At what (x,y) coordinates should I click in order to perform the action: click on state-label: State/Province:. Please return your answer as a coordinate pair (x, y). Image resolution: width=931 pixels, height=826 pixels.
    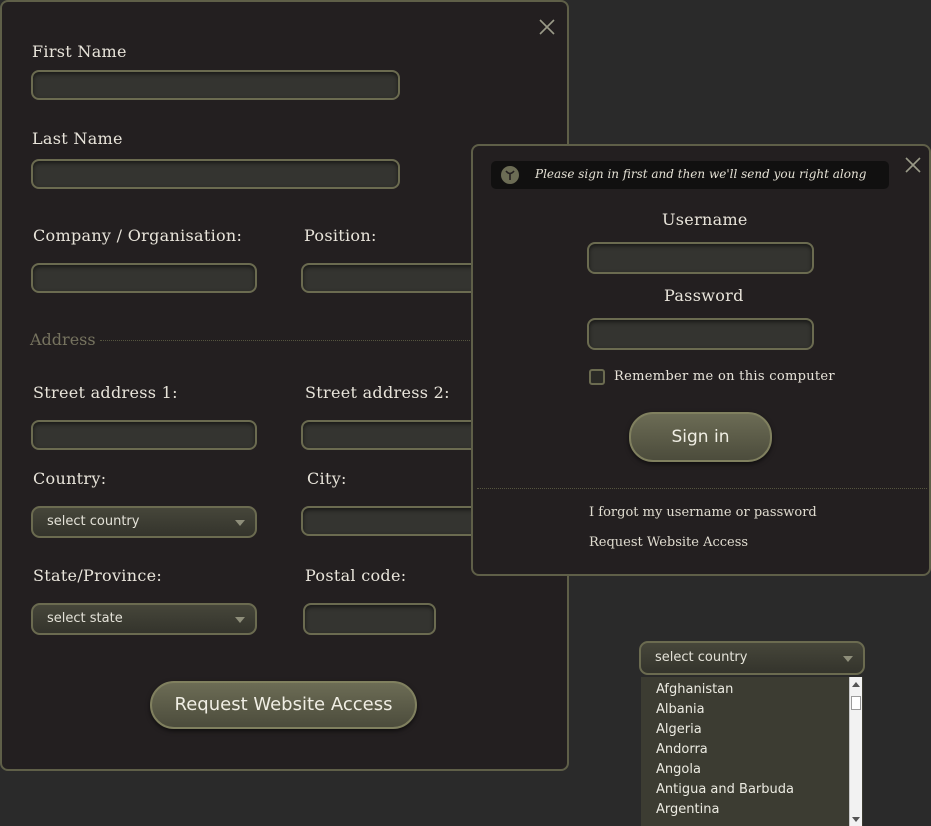
    Looking at the image, I should click on (98, 575).